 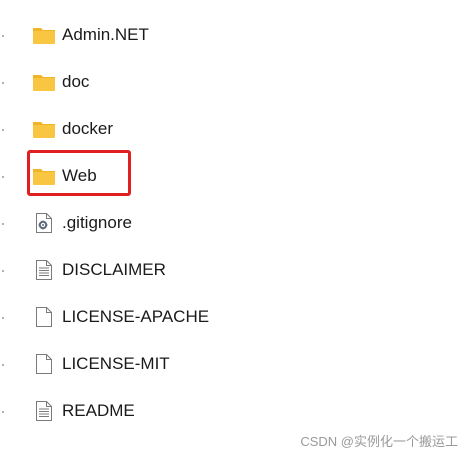 What do you see at coordinates (136, 316) in the screenshot?
I see `file-name: LICENSE-APACHE` at bounding box center [136, 316].